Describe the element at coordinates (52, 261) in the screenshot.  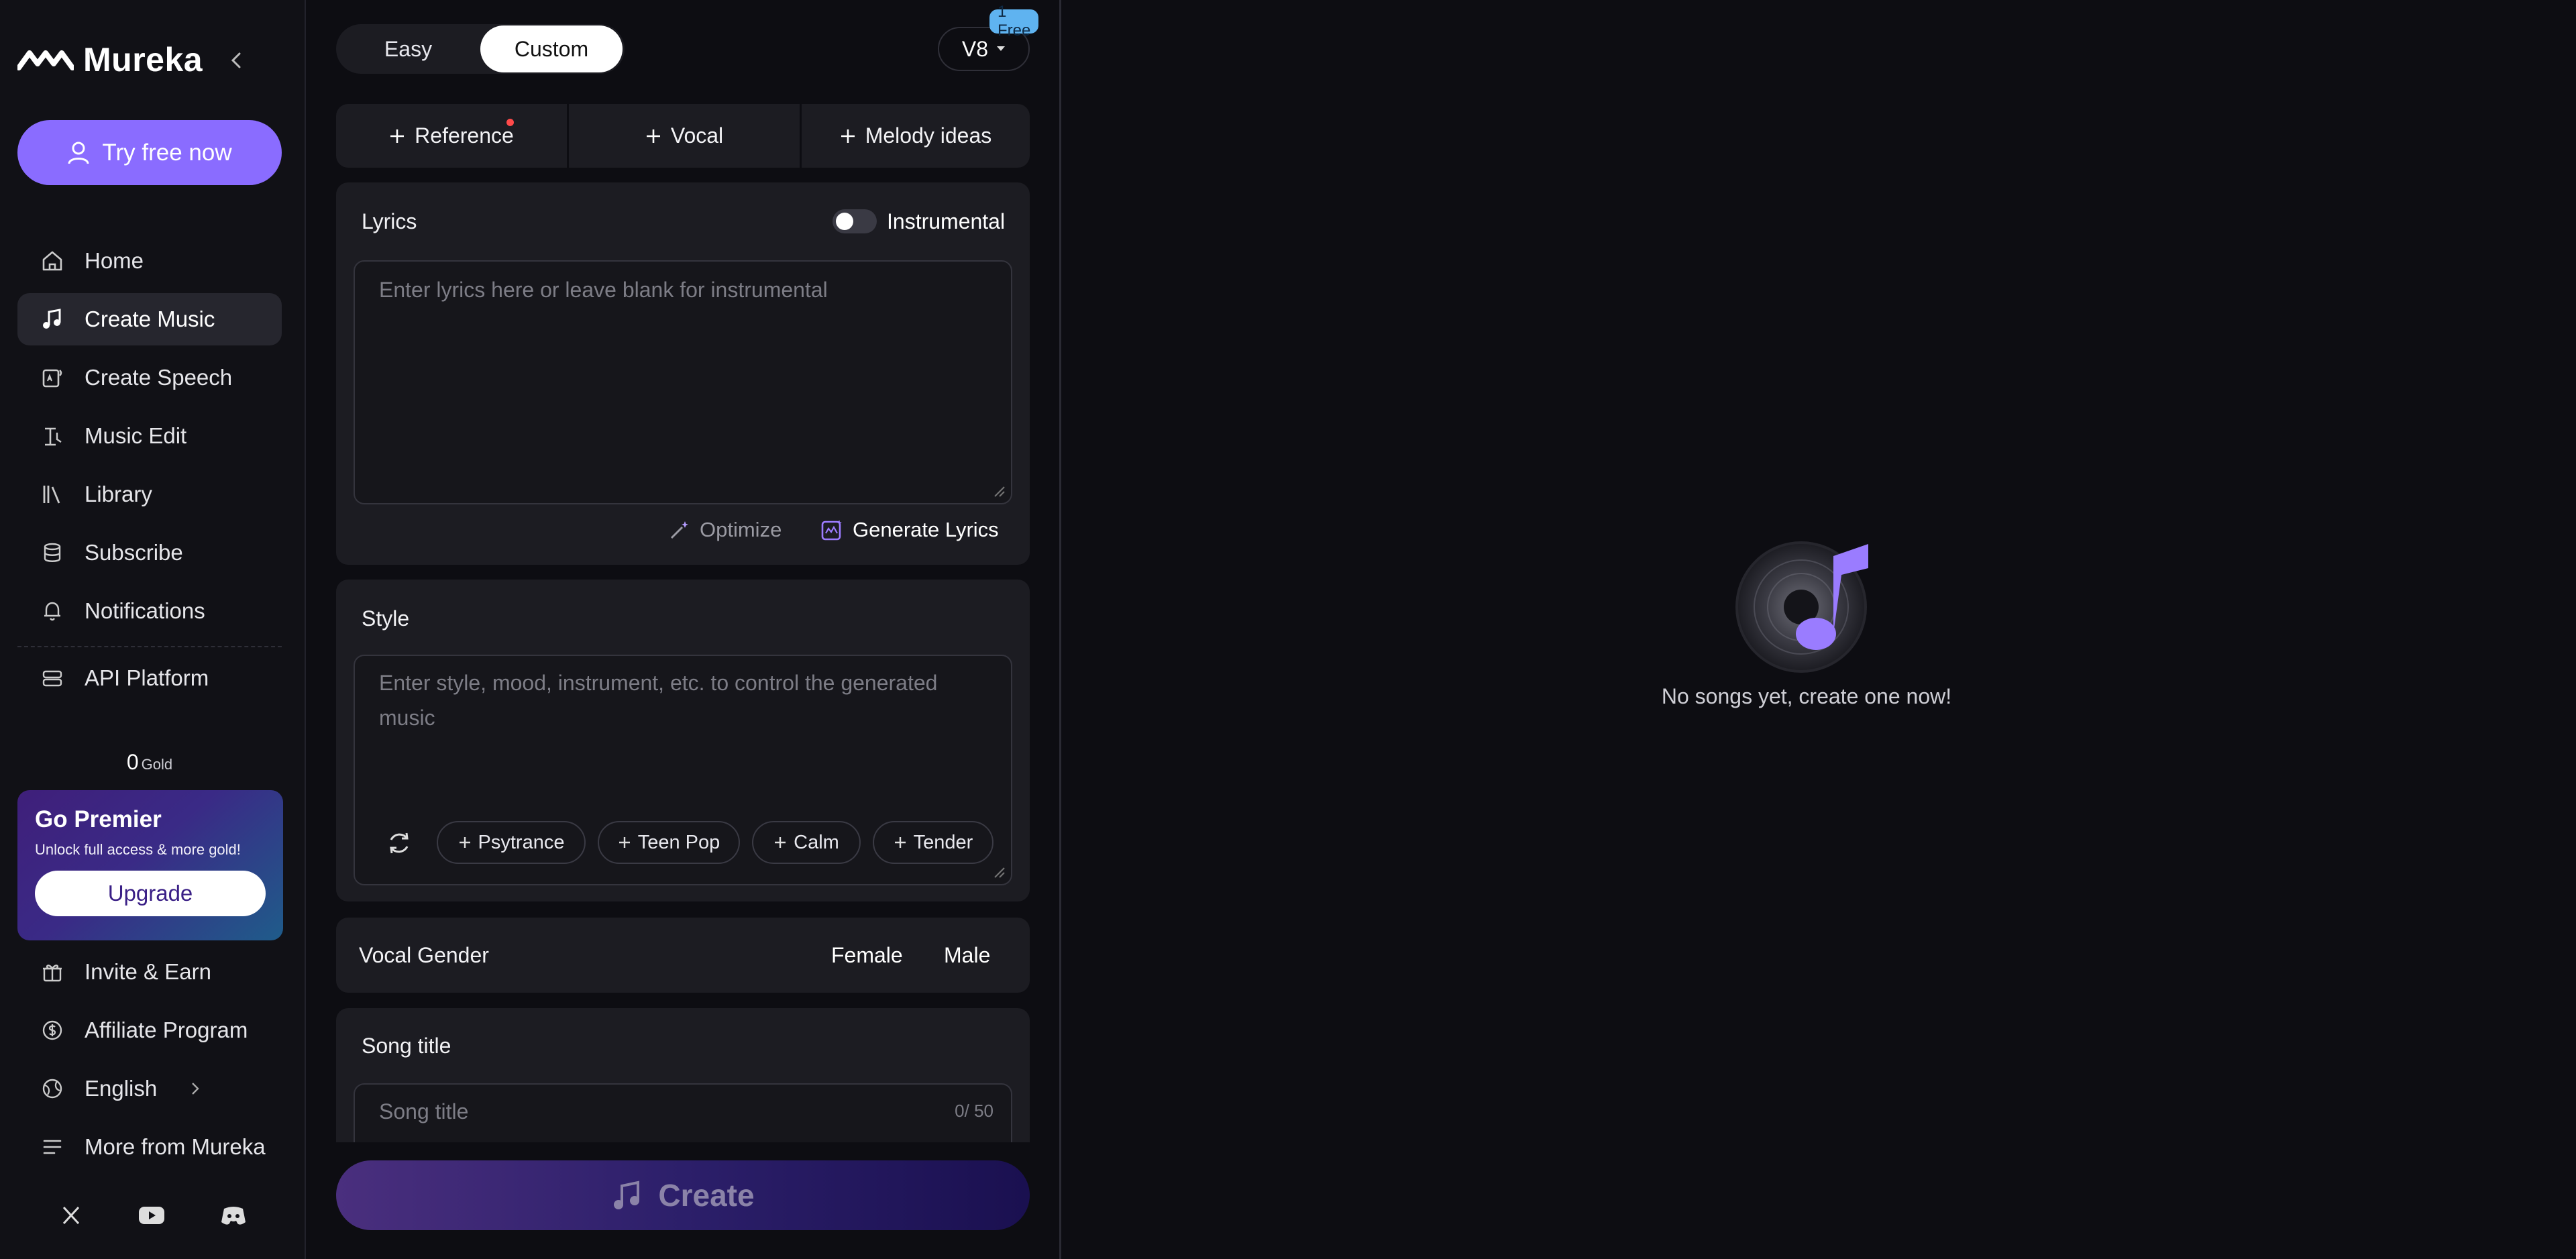
I see `home-icon` at that location.